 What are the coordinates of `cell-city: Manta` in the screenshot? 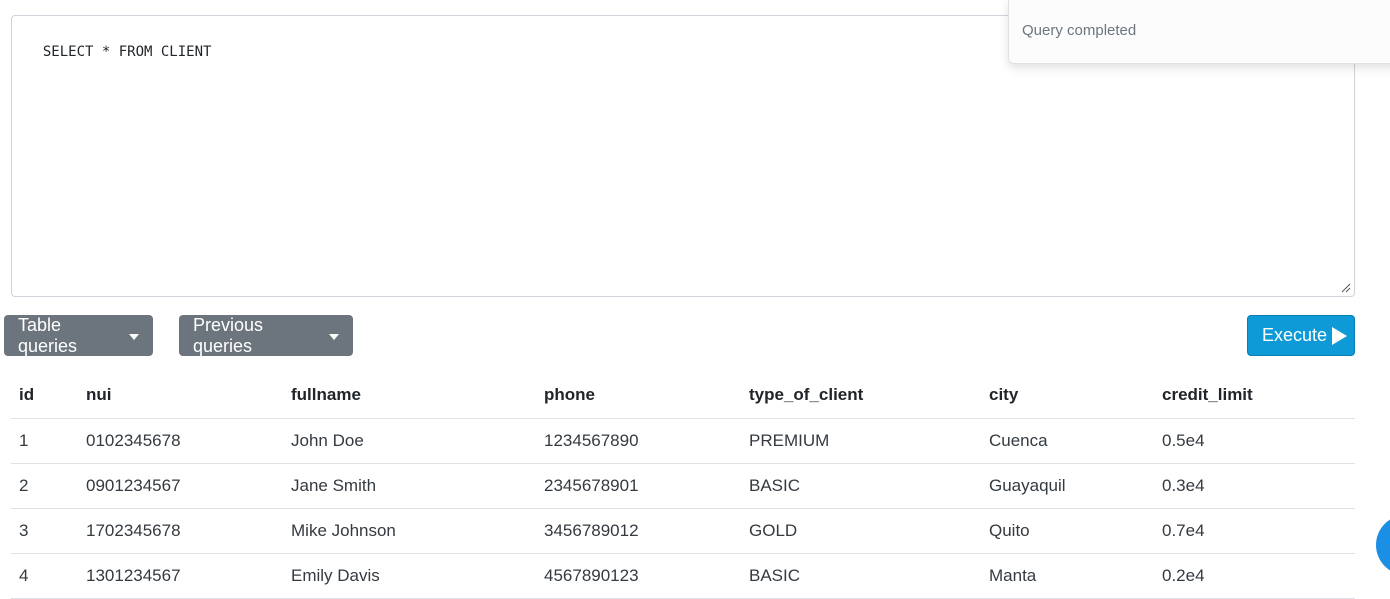 It's located at (1067, 576).